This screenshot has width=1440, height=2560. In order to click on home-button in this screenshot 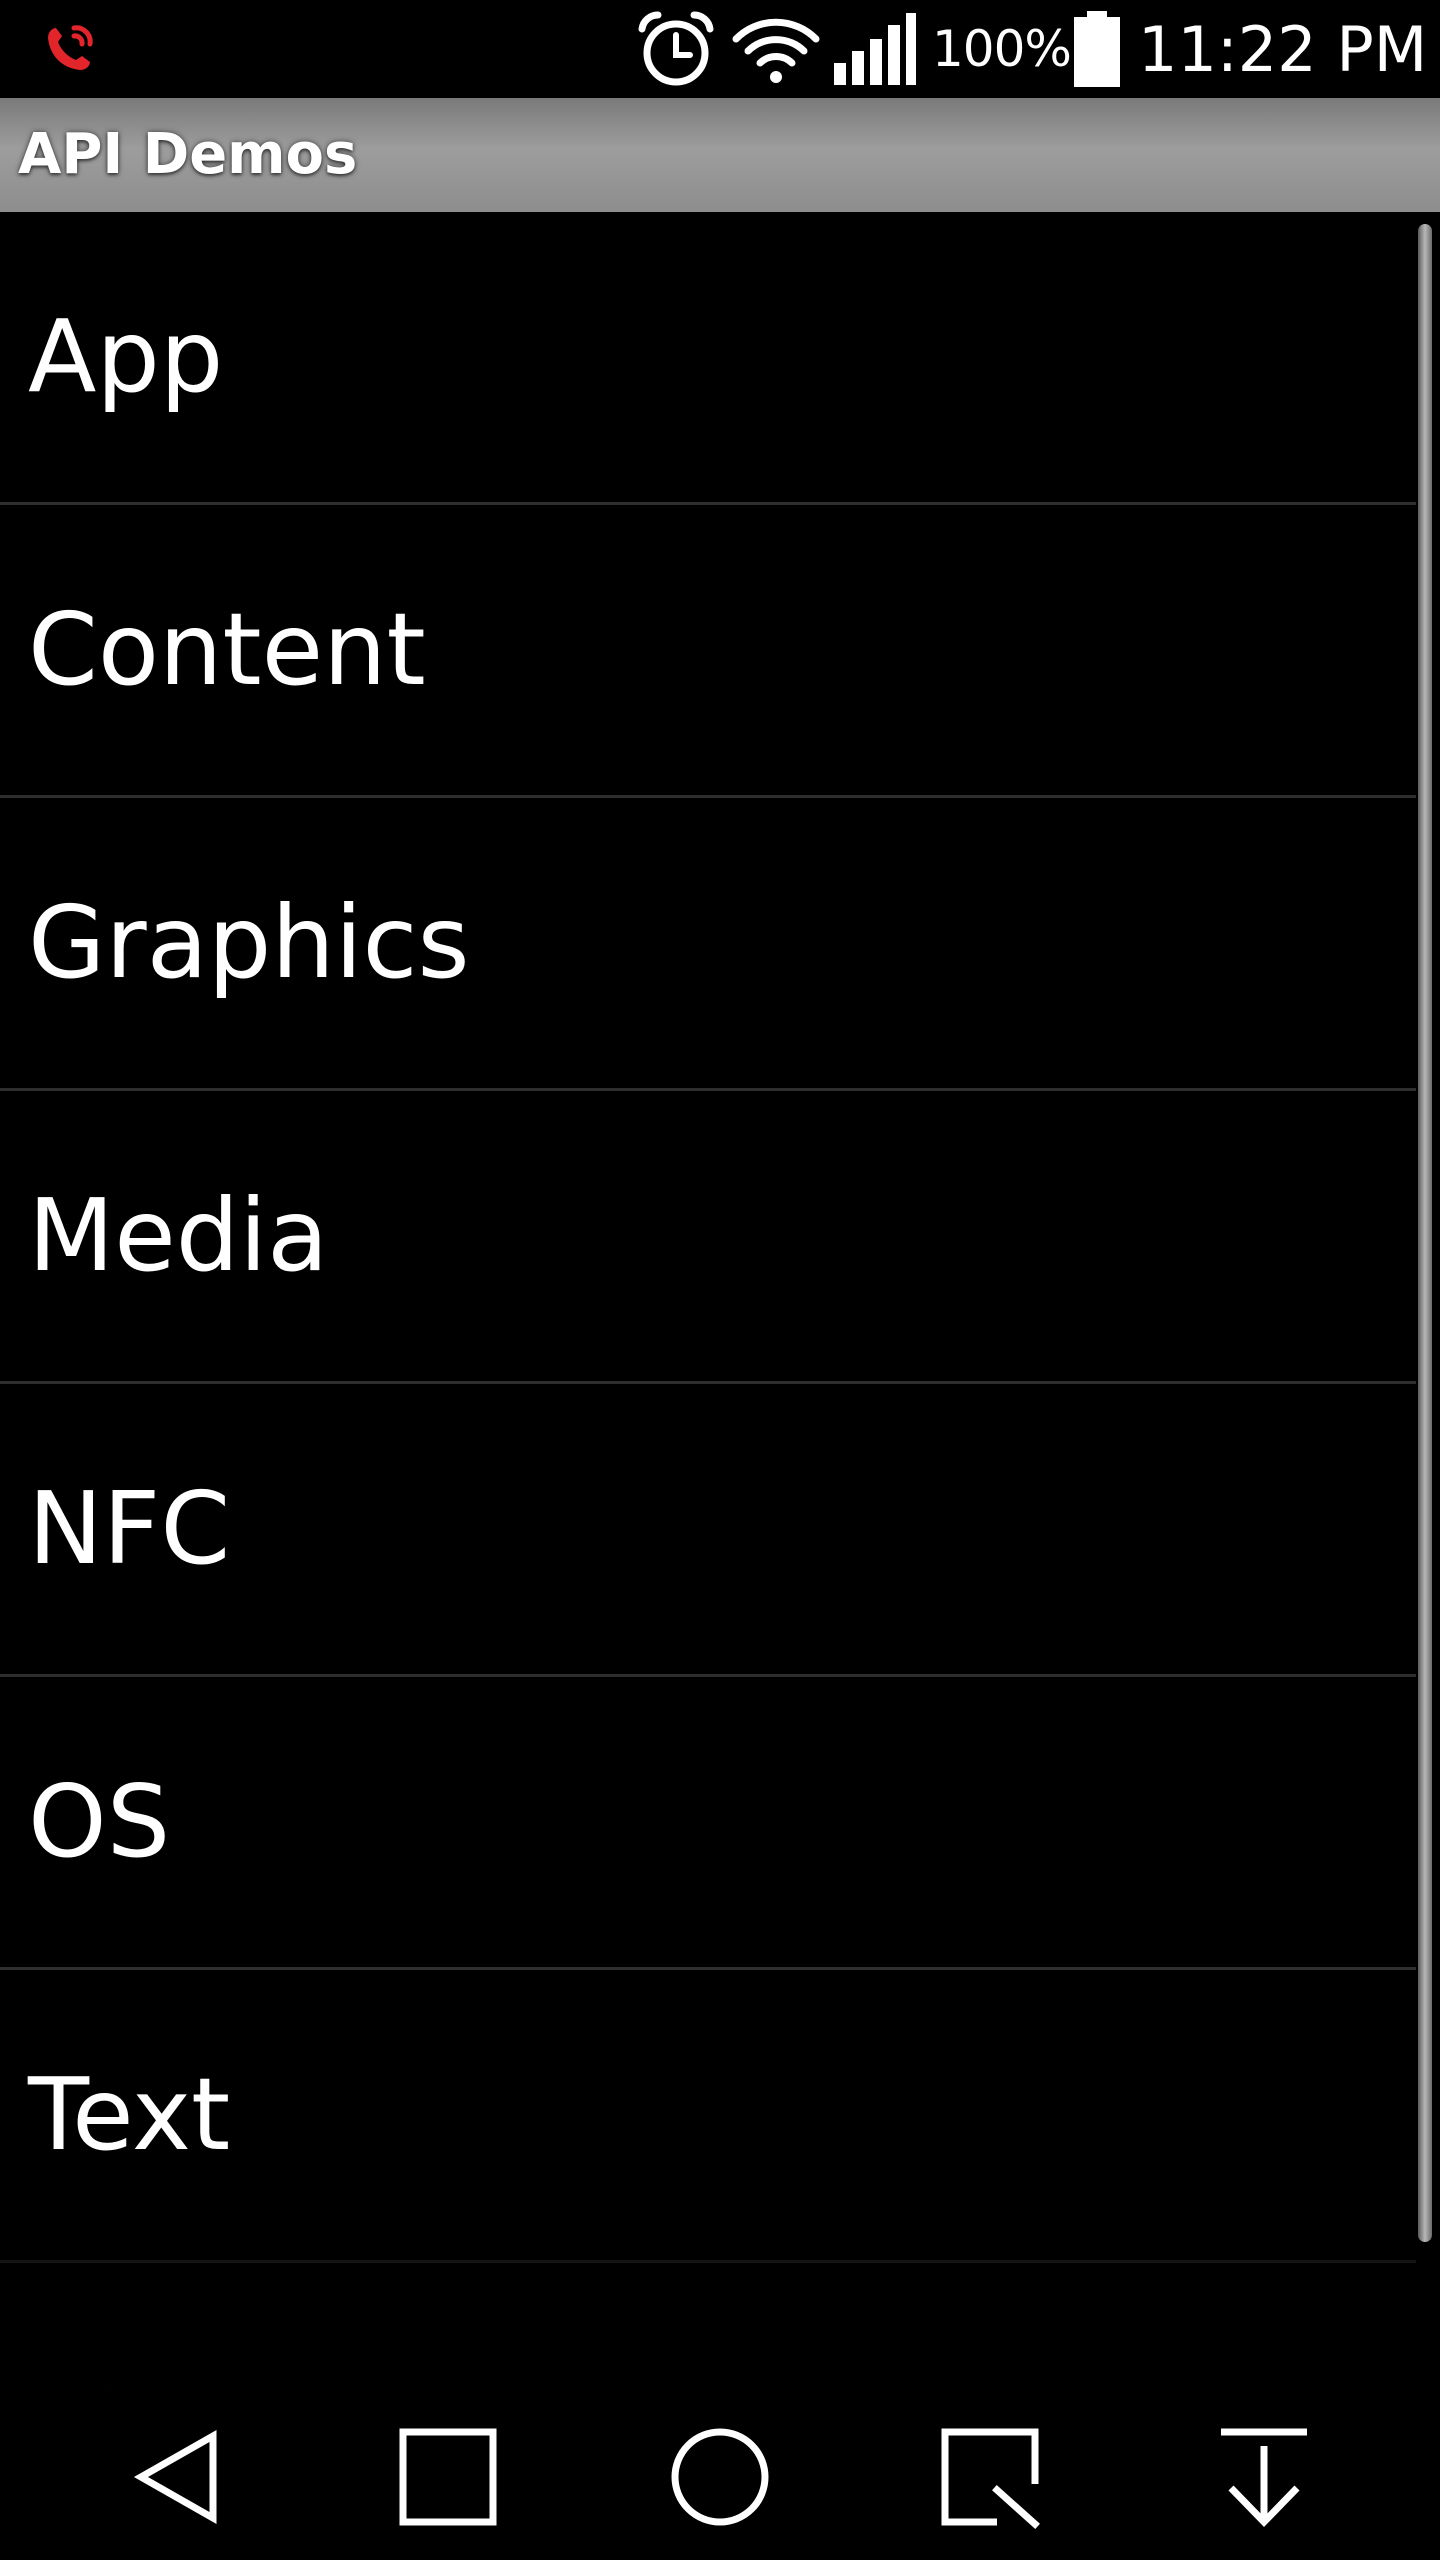, I will do `click(720, 2477)`.